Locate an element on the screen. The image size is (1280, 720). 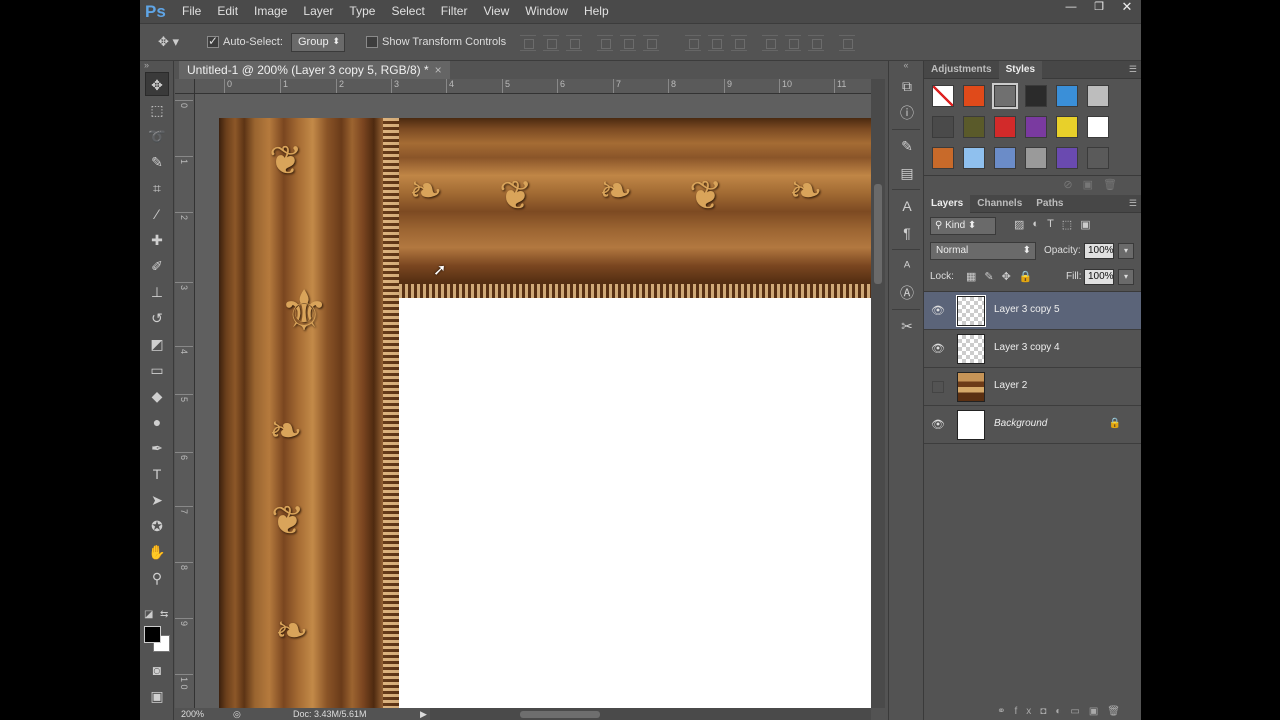
layer-row: 👁 Background 🔒 is located at coordinates (1032, 425).